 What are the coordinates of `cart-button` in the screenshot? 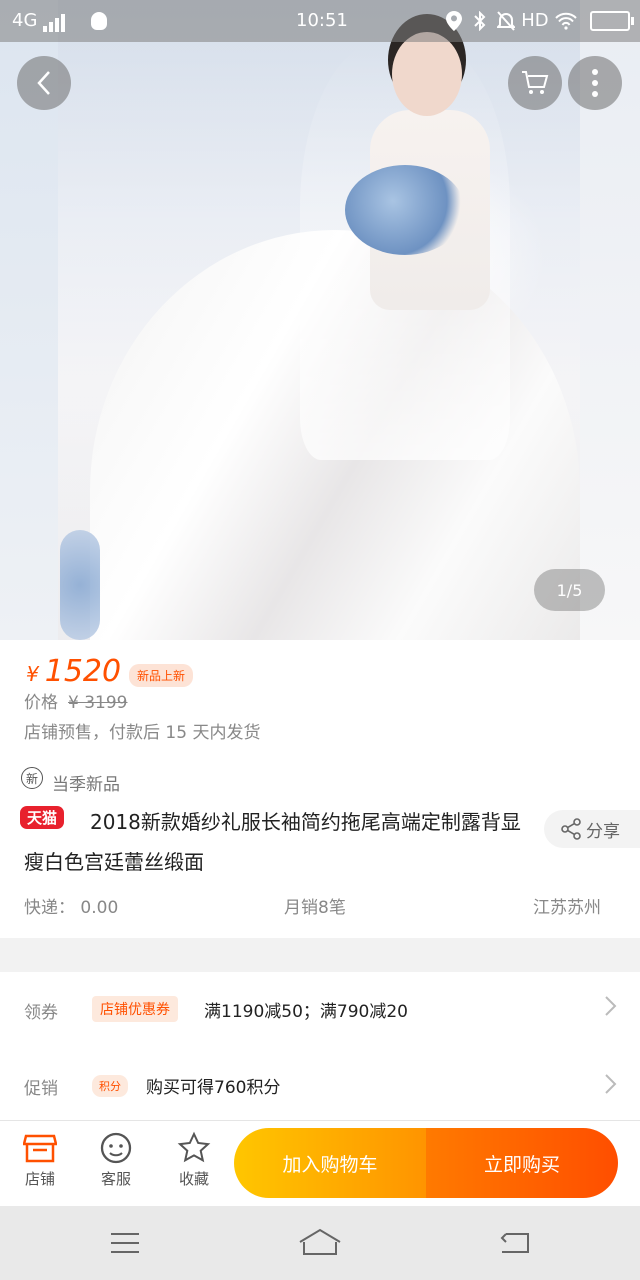 It's located at (535, 83).